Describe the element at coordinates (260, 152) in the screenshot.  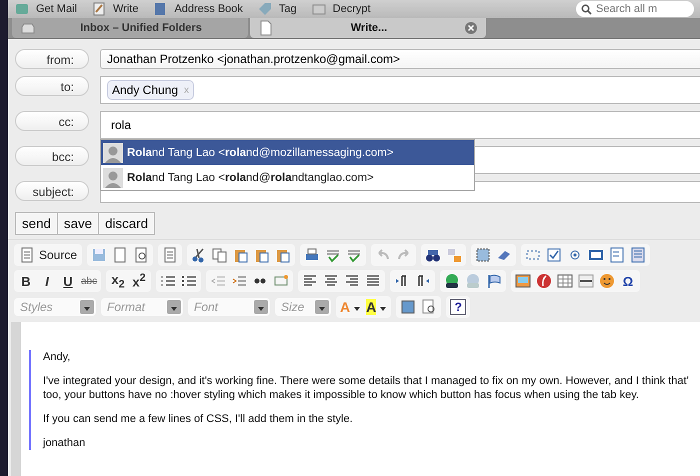
I see `suggestion-text: Roland Tang Lao <roland@mozillamessaging.com>` at that location.